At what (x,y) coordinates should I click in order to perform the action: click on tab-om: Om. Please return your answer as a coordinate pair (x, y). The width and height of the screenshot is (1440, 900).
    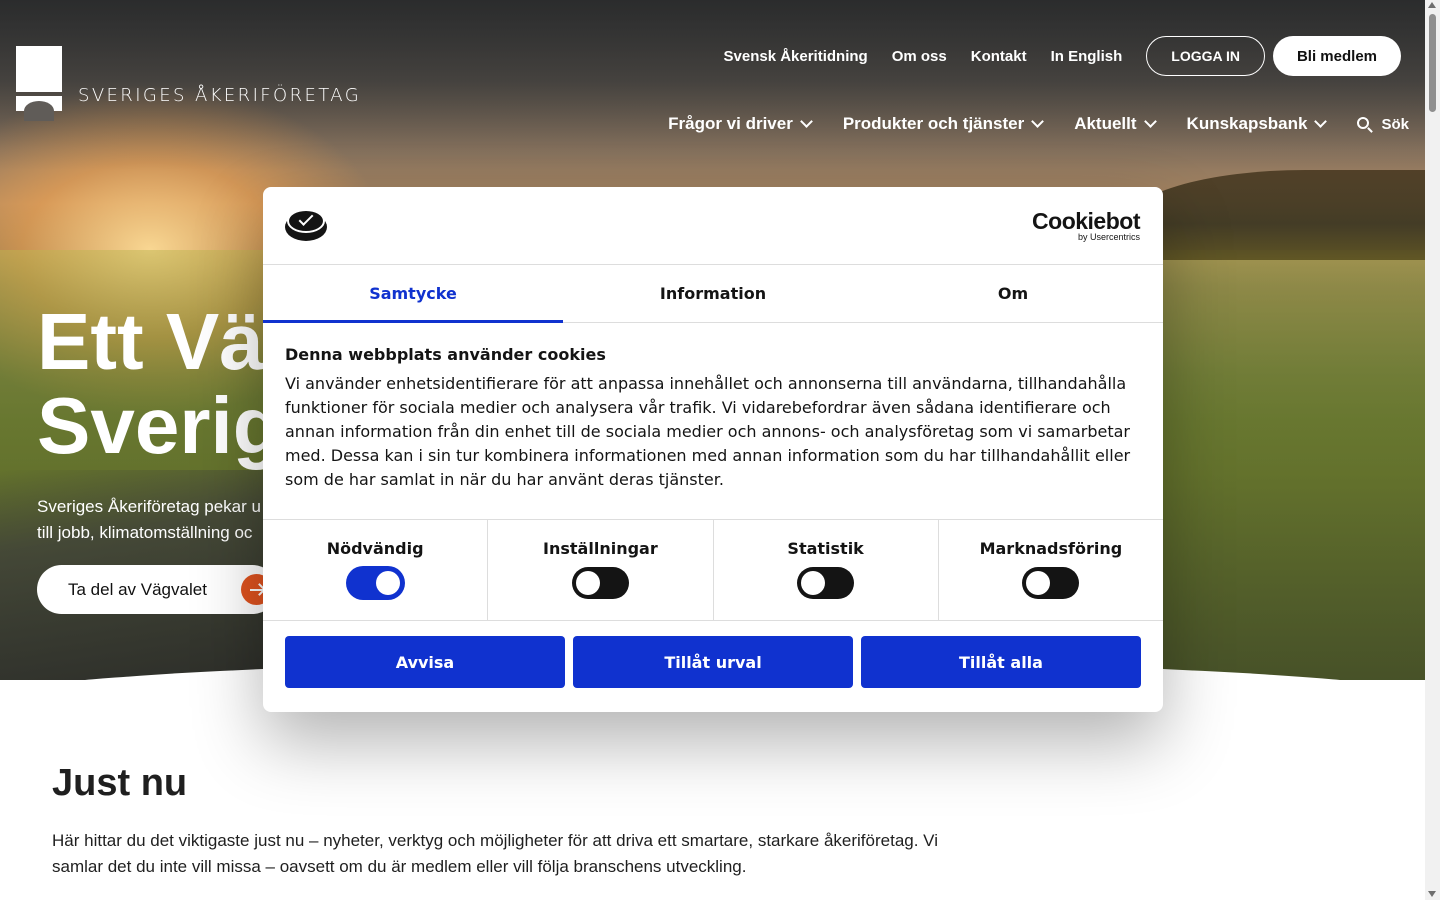
    Looking at the image, I should click on (1013, 293).